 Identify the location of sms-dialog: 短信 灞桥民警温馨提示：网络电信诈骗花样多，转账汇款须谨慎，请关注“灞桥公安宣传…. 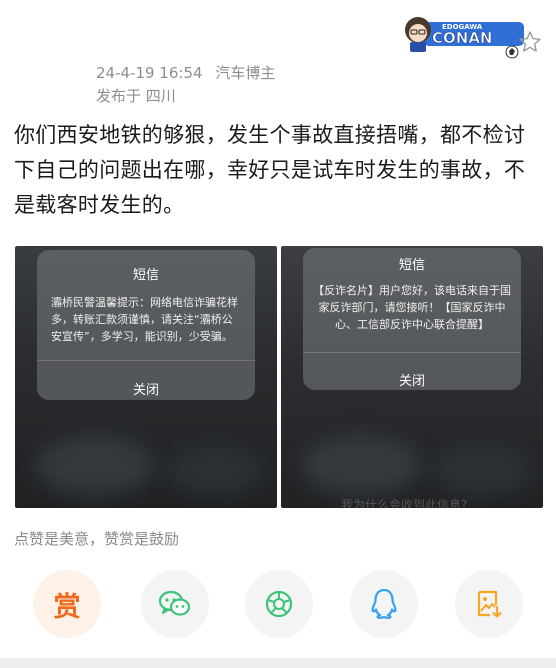
(146, 325).